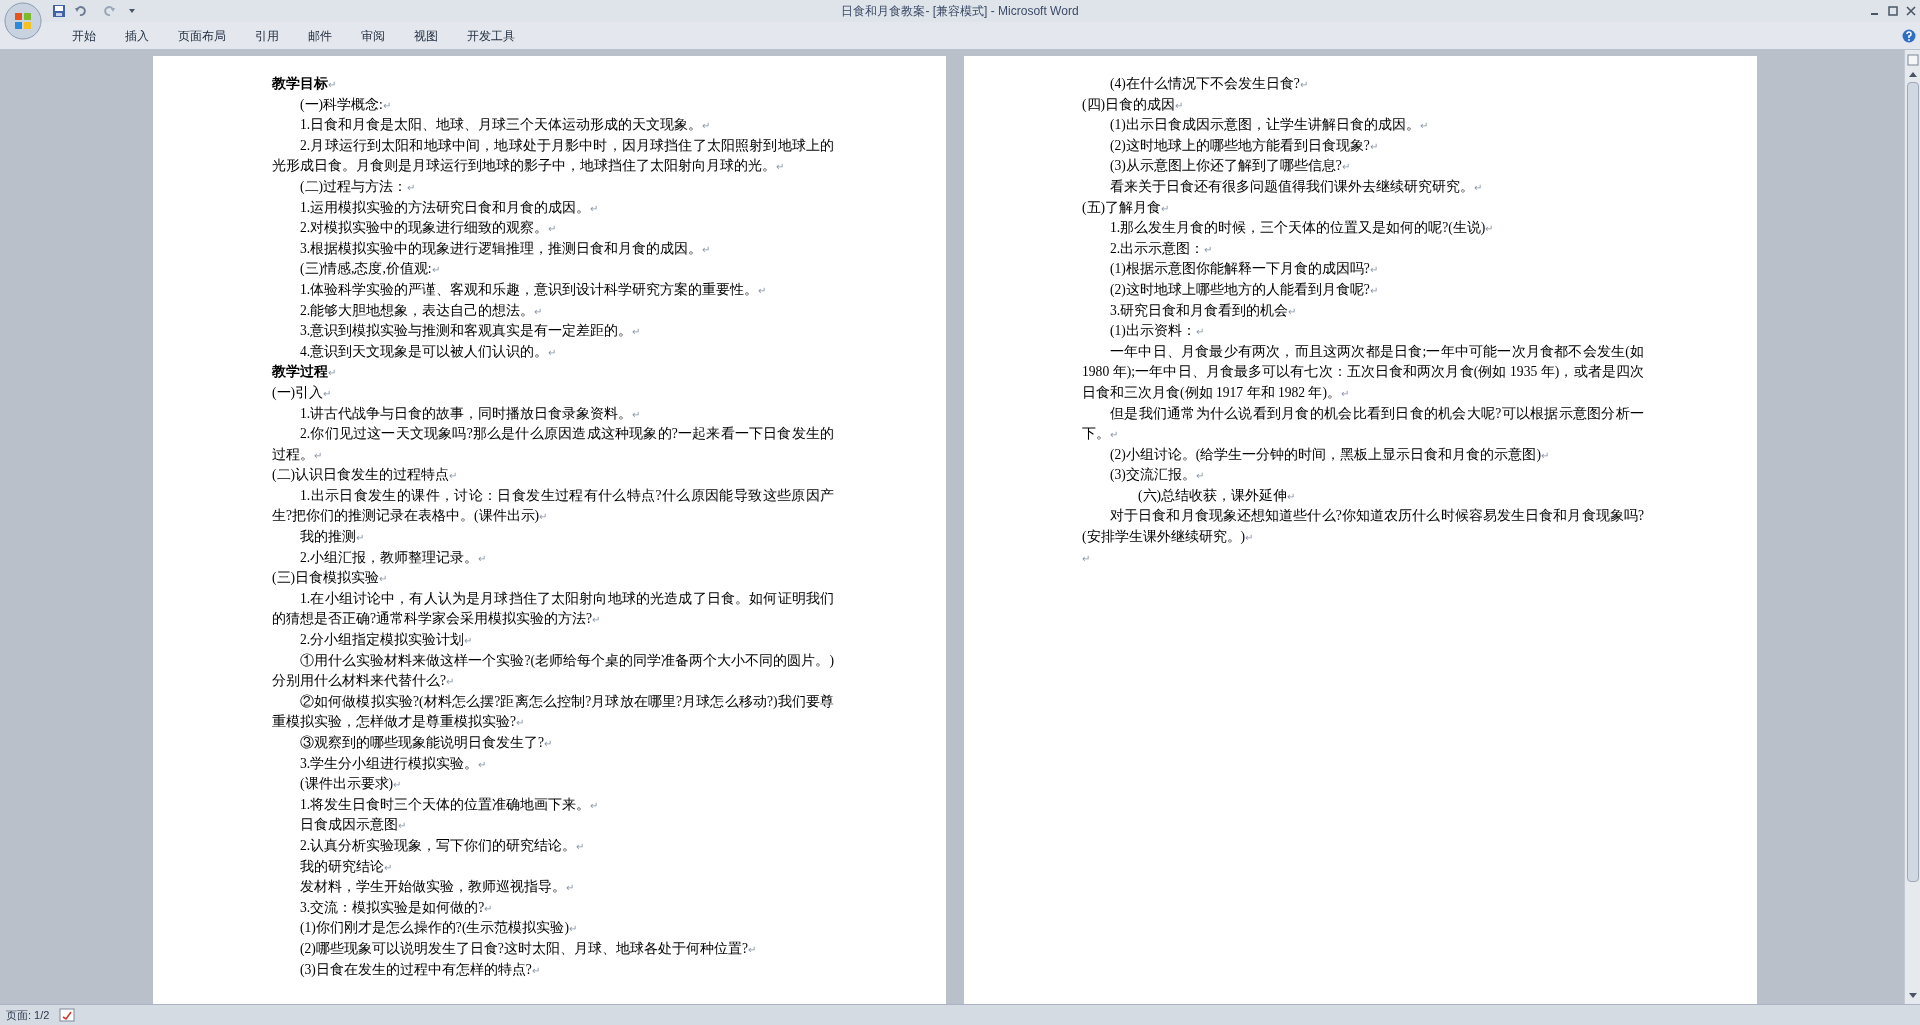 Image resolution: width=1920 pixels, height=1025 pixels. I want to click on maximize-icon, so click(1893, 11).